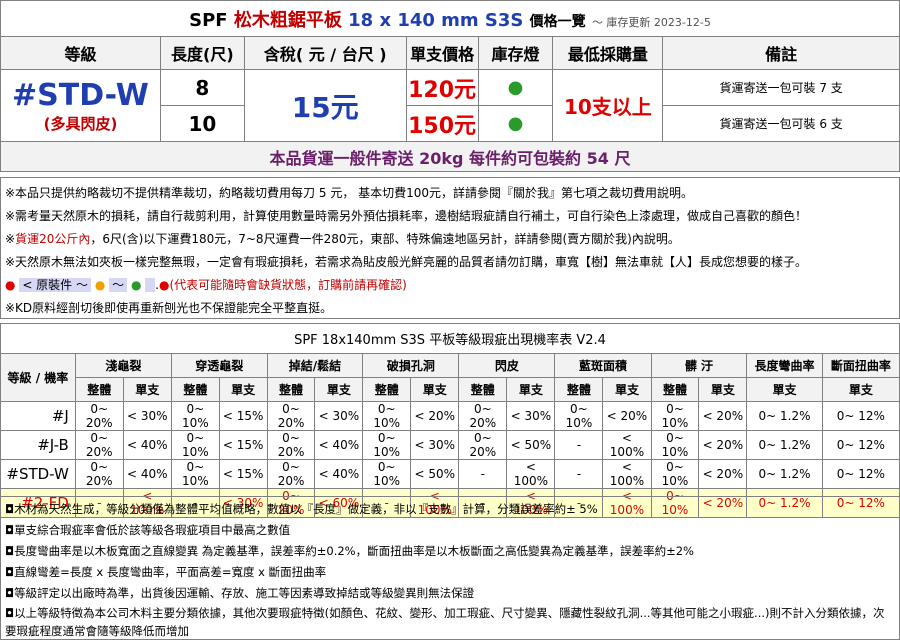  Describe the element at coordinates (531, 445) in the screenshot. I see `defect-cell: < 50%` at that location.